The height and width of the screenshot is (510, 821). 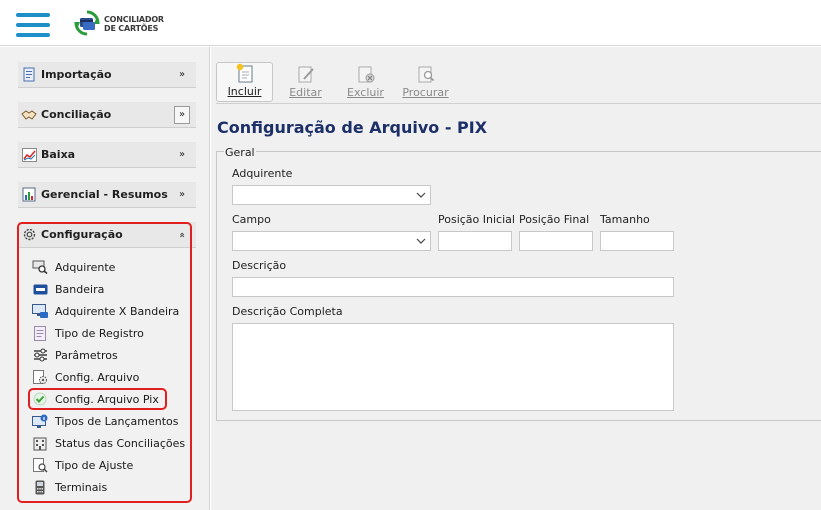 I want to click on page-title: Configuração de Arquivo - PIX, so click(x=352, y=127).